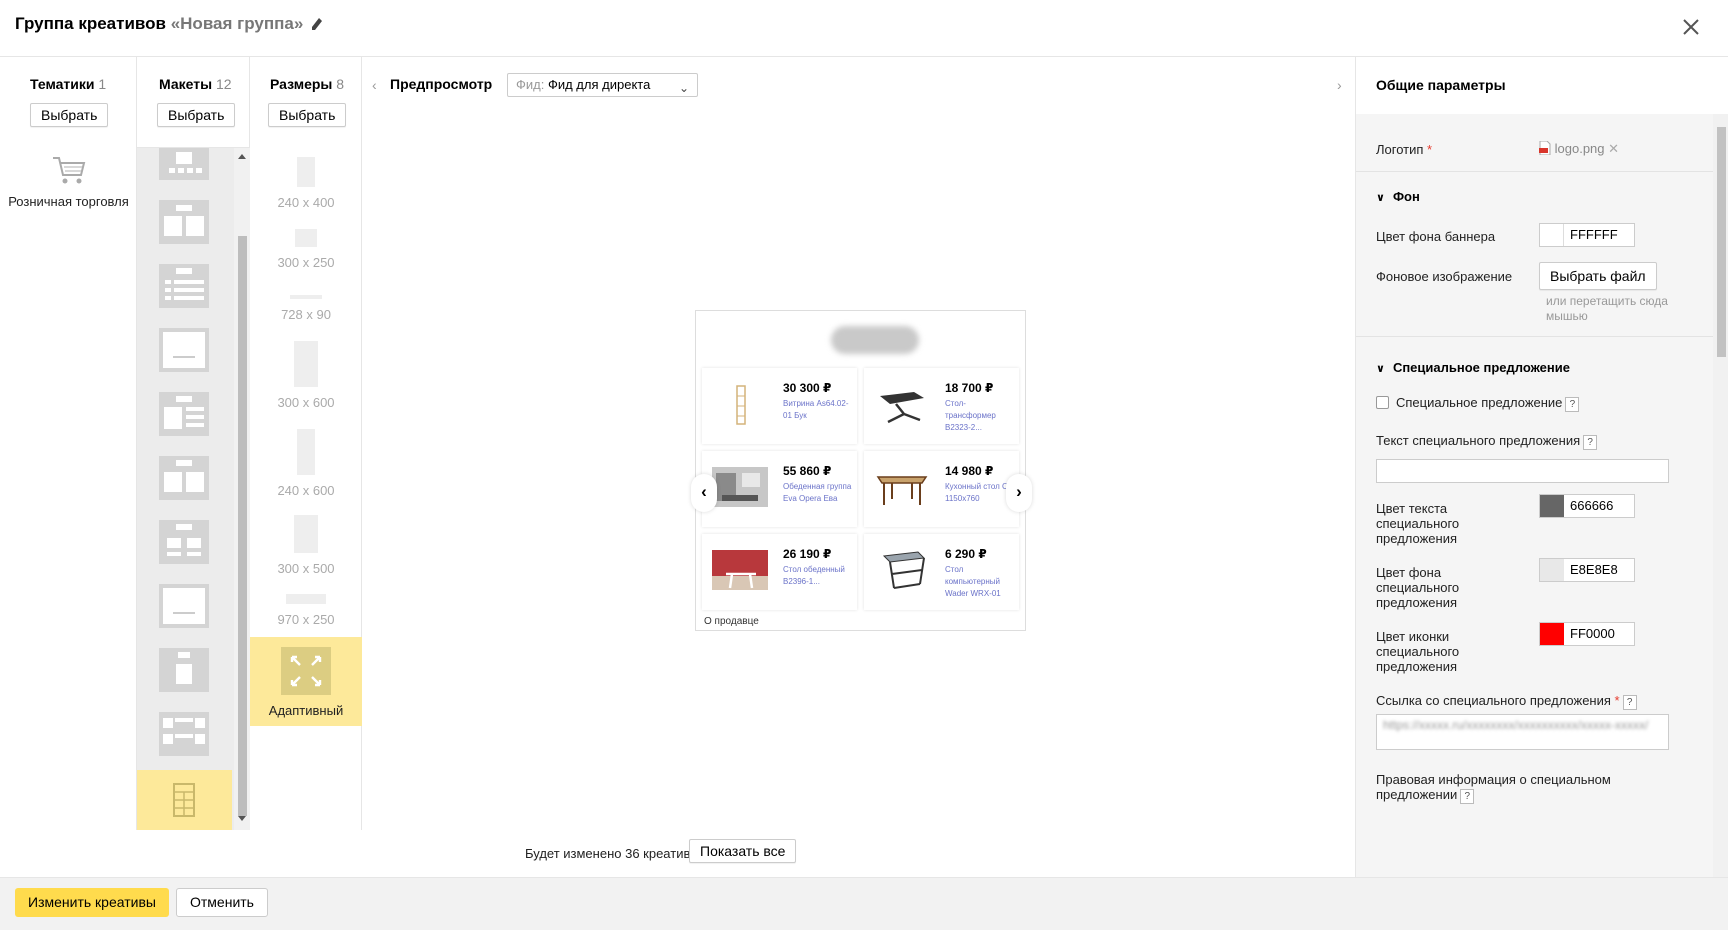  Describe the element at coordinates (1506, 701) in the screenshot. I see `special-link-label: Ссылка со специального предложения *?` at that location.